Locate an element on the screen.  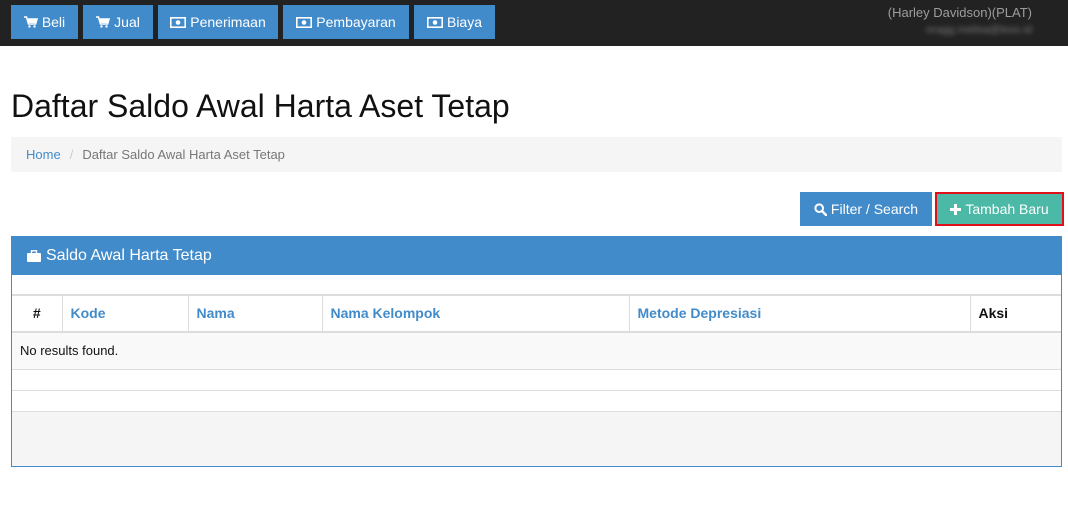
table-row: No results found. is located at coordinates (536, 350).